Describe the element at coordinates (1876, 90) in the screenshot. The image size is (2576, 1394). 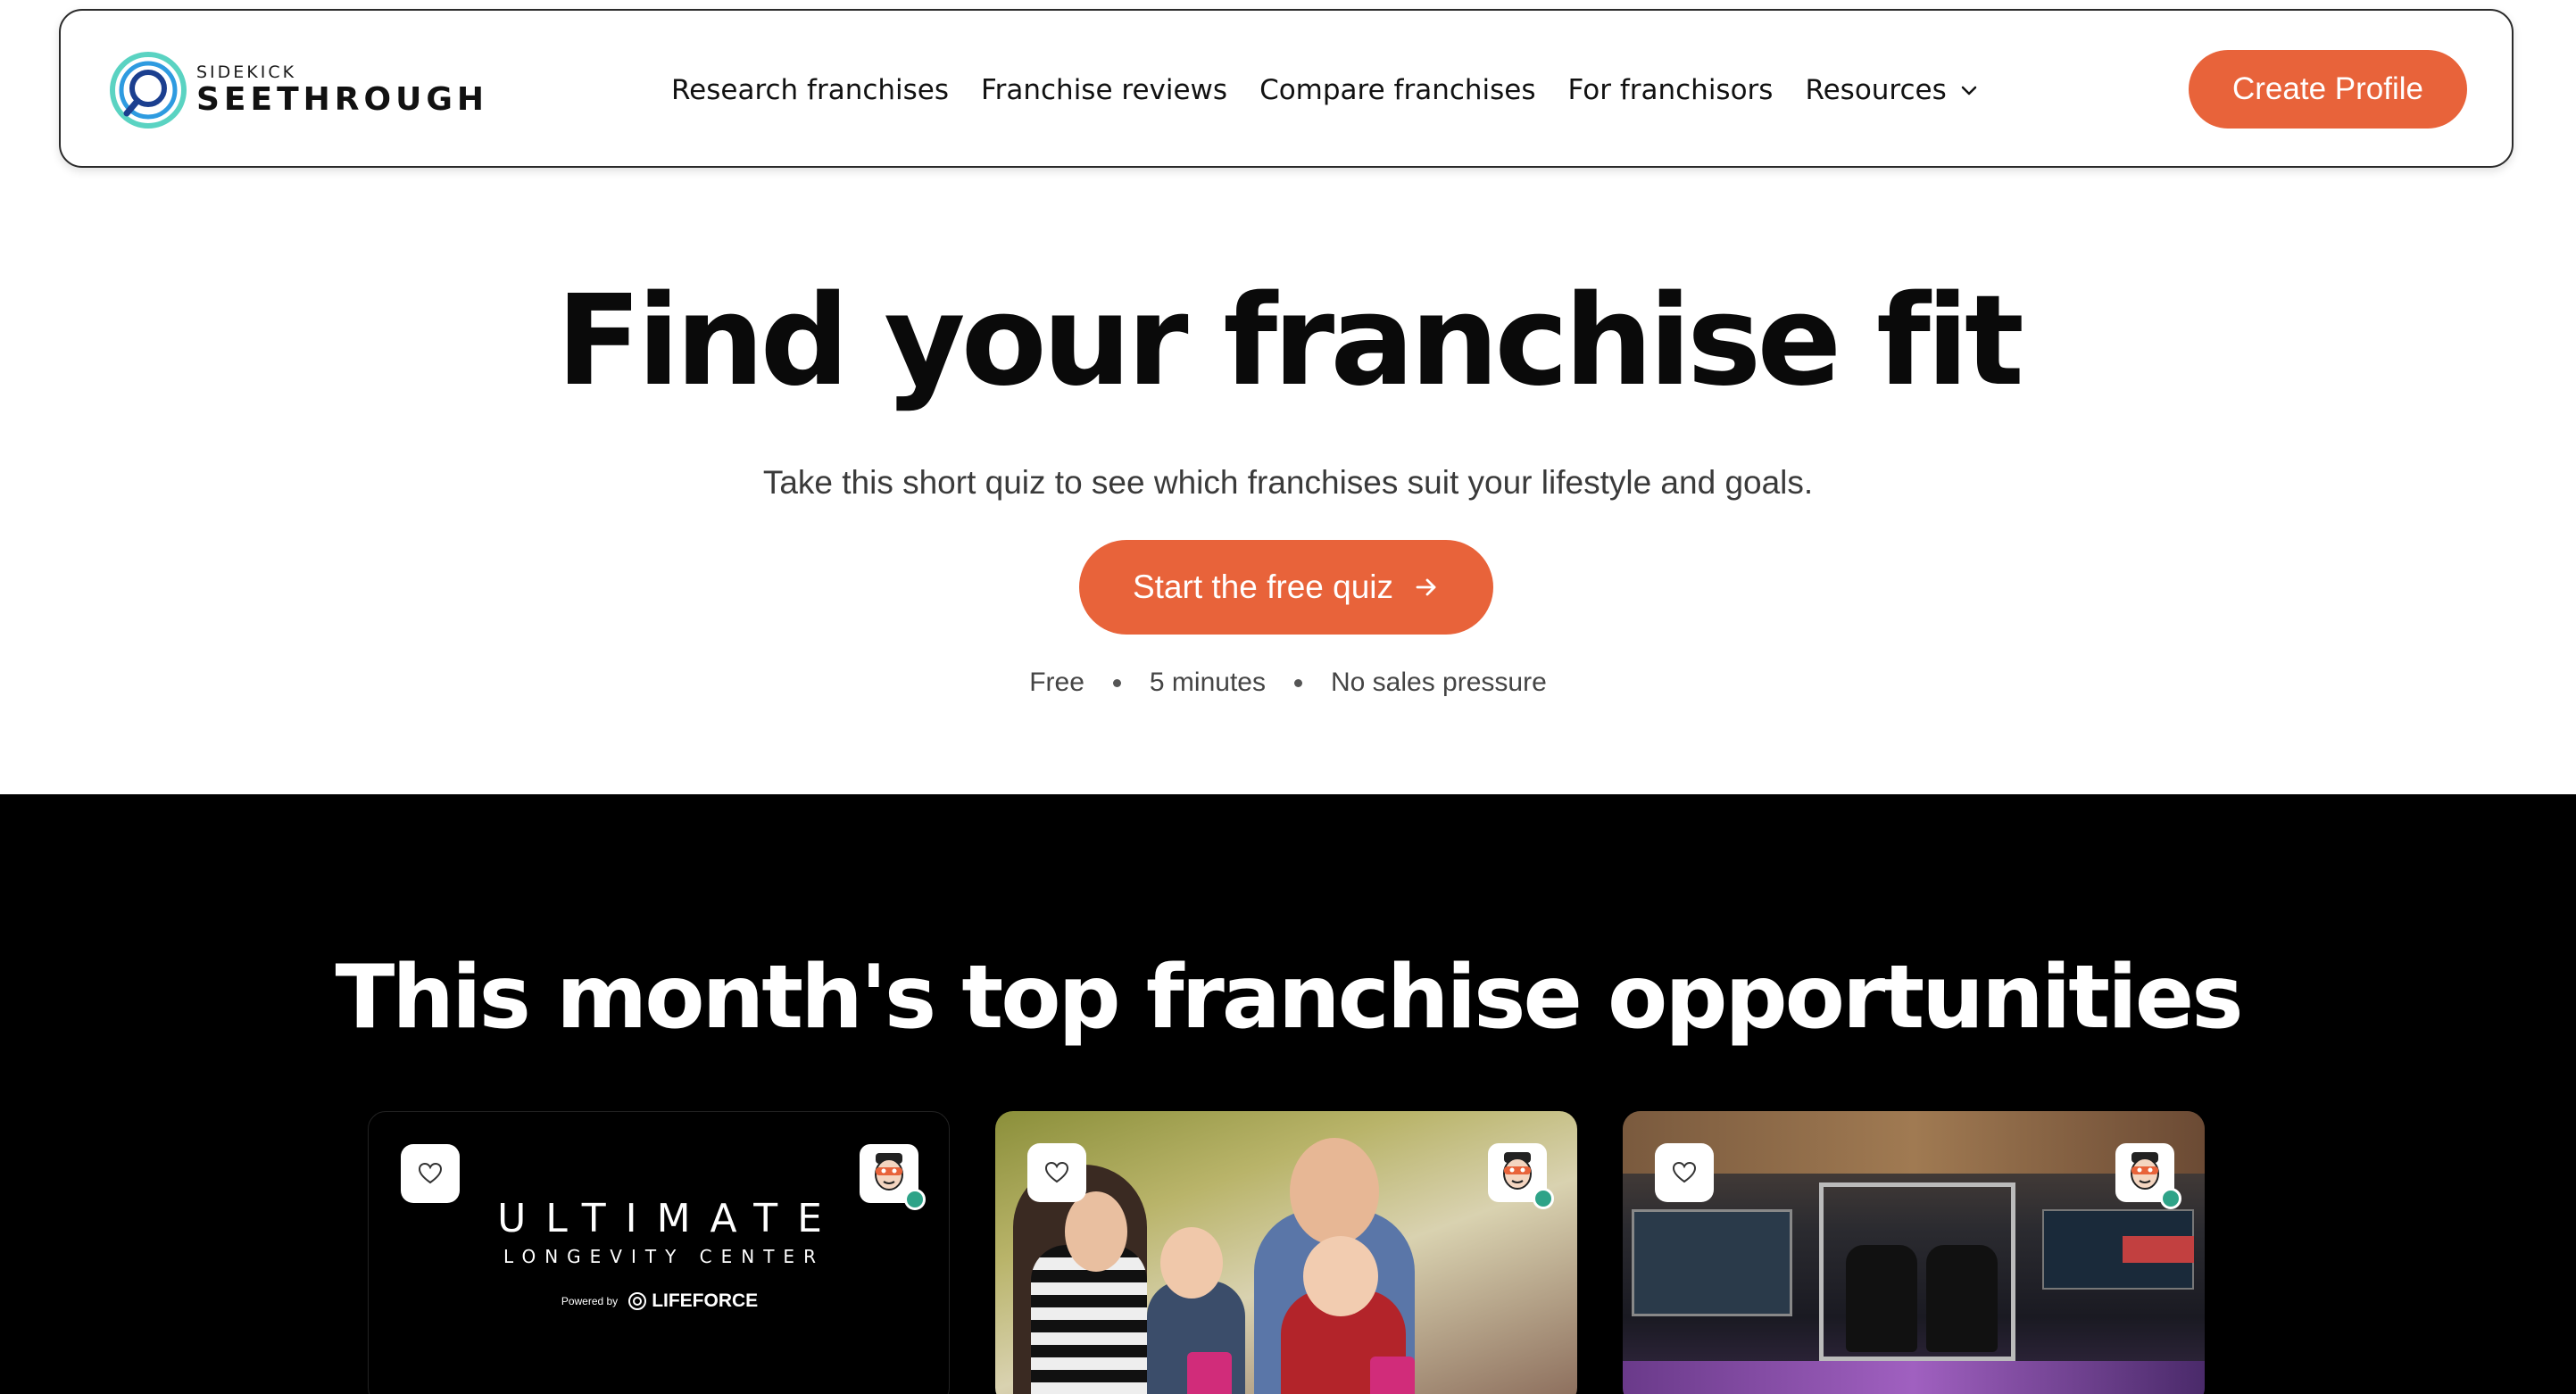
I see `nav-resources-label: Resources` at that location.